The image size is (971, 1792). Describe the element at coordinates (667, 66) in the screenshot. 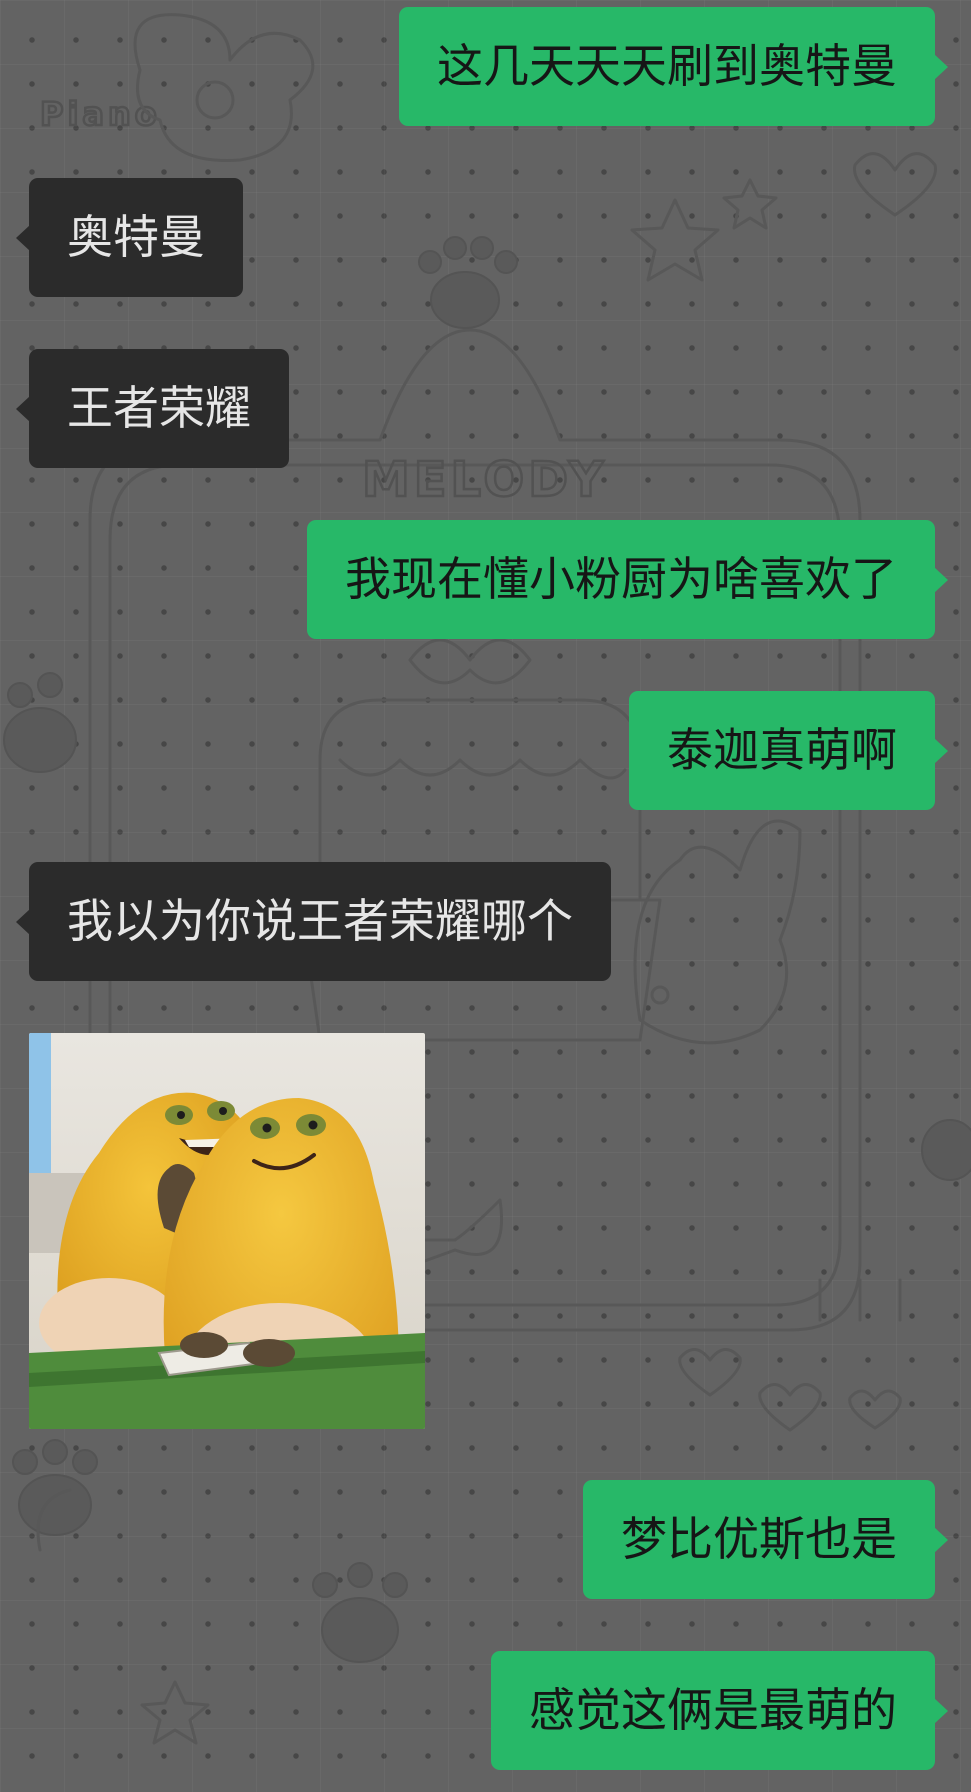

I see `message-text: 这几天天天刷到奥特曼` at that location.